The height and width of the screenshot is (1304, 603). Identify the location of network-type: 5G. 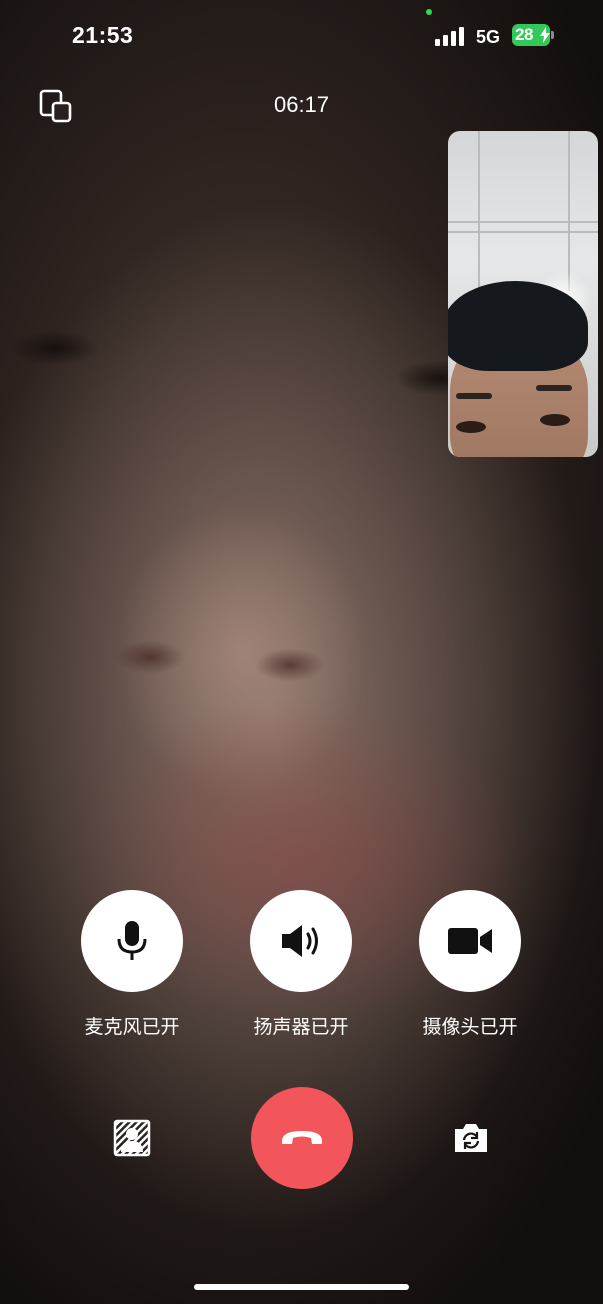
(488, 37).